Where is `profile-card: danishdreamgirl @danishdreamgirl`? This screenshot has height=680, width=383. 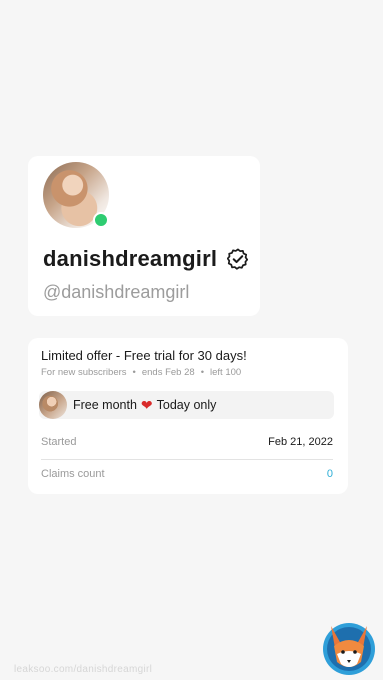
profile-card: danishdreamgirl @danishdreamgirl is located at coordinates (144, 236).